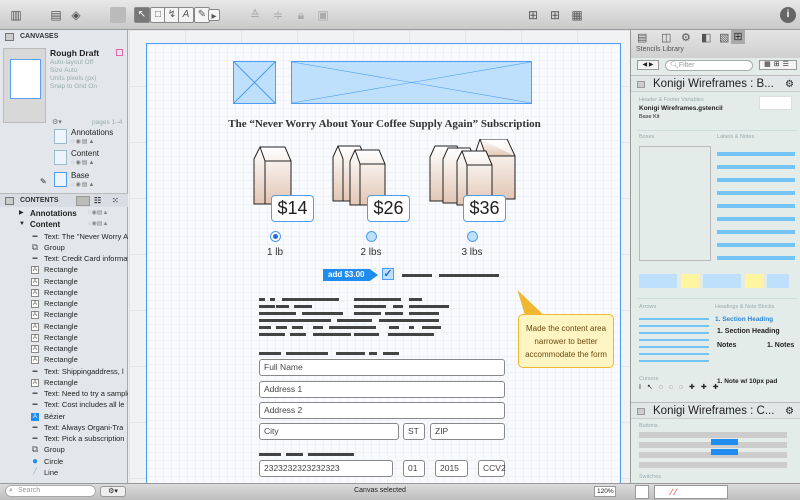 The height and width of the screenshot is (500, 800). What do you see at coordinates (329, 431) in the screenshot?
I see `city-input: City` at bounding box center [329, 431].